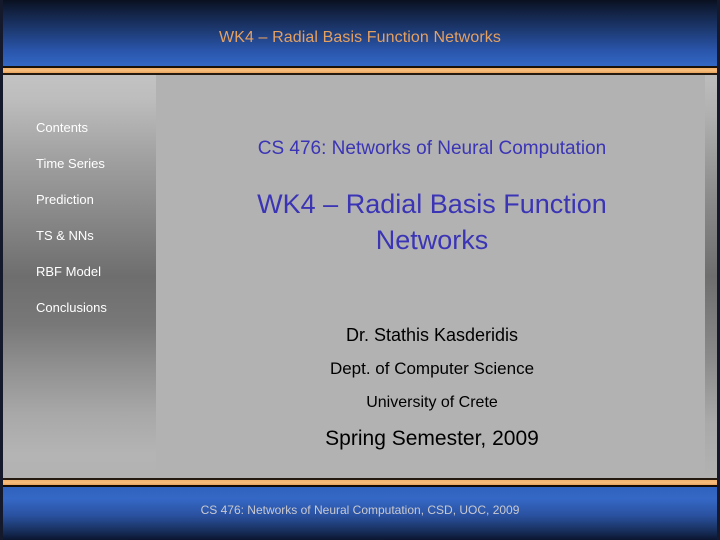 The image size is (720, 540). I want to click on author-department: Dept. of Computer Science, so click(432, 368).